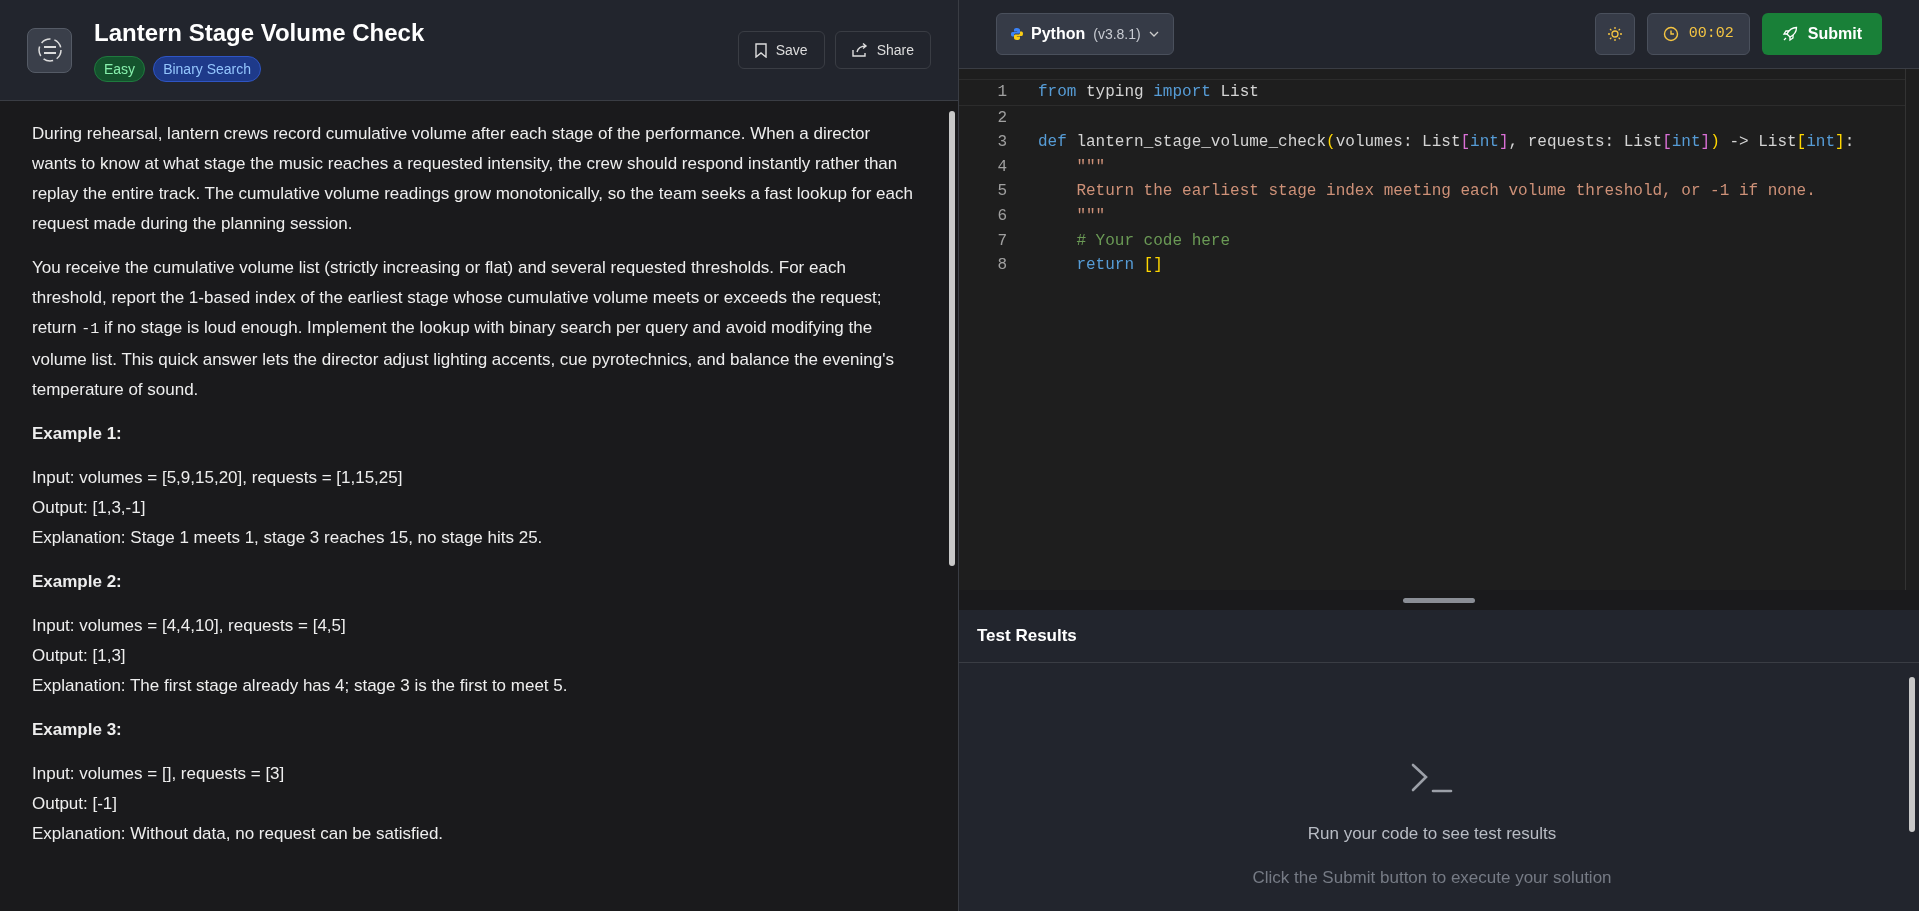  What do you see at coordinates (189, 626) in the screenshot?
I see `example-line: Input: volumes = [4,4,10], requests = [4,5]` at bounding box center [189, 626].